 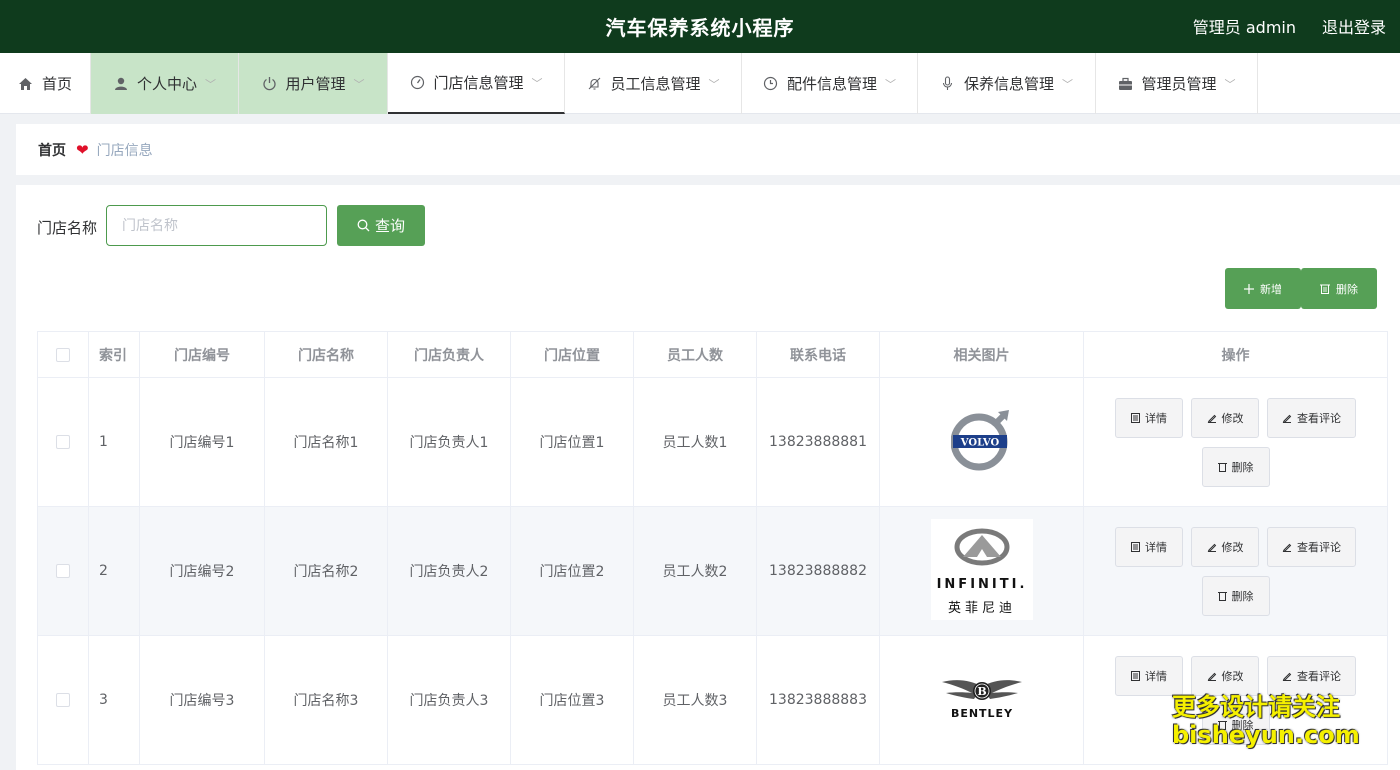 I want to click on watermark-line-1: 更多设计请关注, so click(x=1256, y=707).